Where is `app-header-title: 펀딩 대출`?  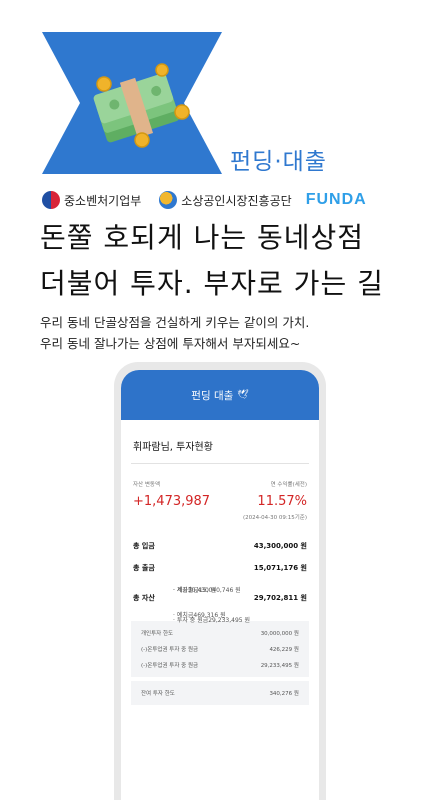 app-header-title: 펀딩 대출 is located at coordinates (212, 395).